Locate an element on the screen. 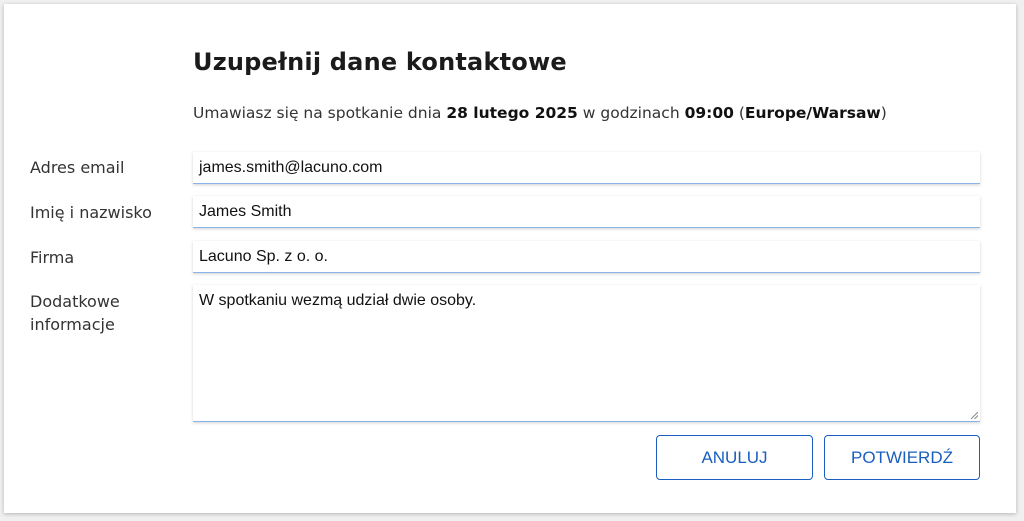 The height and width of the screenshot is (521, 1024). meeting-date: 28 lutego 2025 is located at coordinates (512, 113).